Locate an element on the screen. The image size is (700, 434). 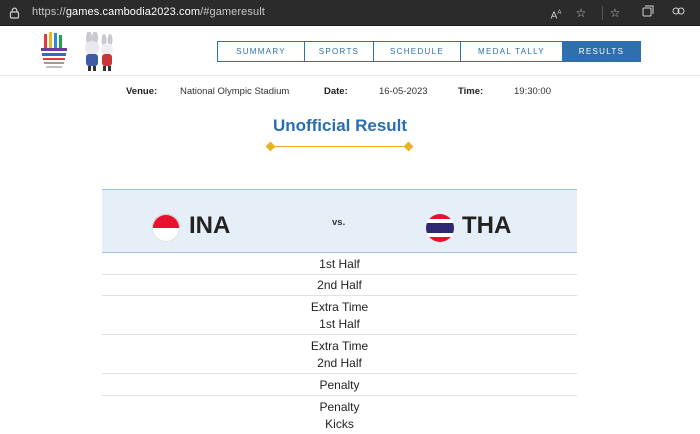
nav-medal-tally: MEDAL TALLY is located at coordinates (511, 51).